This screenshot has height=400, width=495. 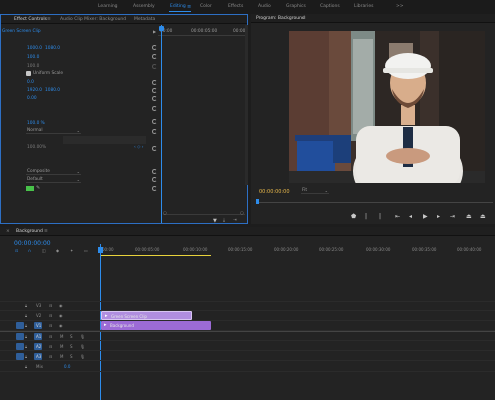 What do you see at coordinates (100, 250) in the screenshot?
I see `timeline-playhead-handle` at bounding box center [100, 250].